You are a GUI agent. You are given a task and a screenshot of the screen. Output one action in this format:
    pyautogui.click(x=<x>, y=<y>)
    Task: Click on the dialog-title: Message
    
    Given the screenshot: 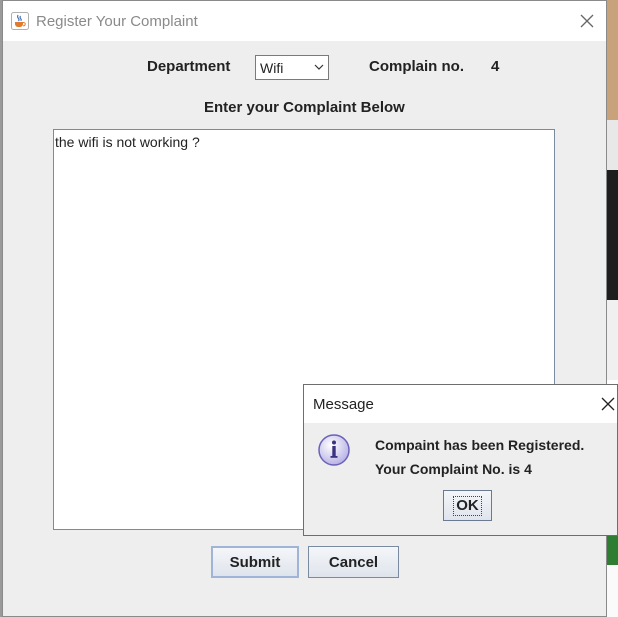 What is the action you would take?
    pyautogui.click(x=343, y=404)
    